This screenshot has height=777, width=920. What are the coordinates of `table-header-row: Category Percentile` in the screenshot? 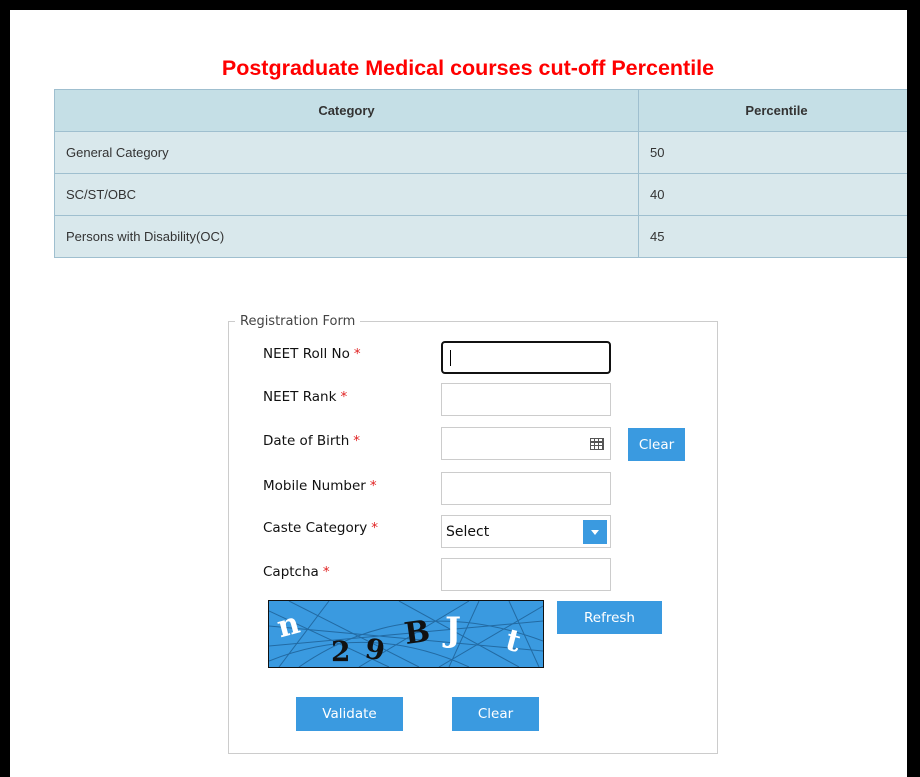 It's located at (480, 110).